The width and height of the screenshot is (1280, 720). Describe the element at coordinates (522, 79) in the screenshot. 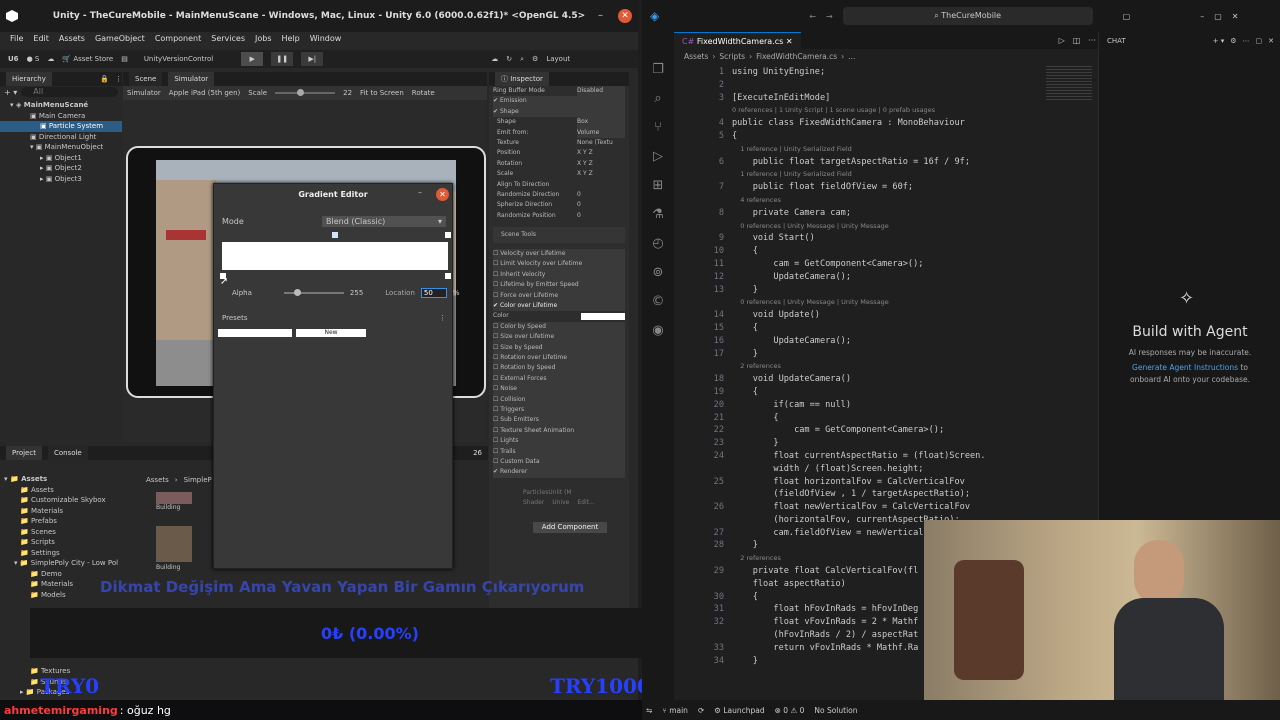

I see `inspector-tab: ⓘ Inspector` at that location.